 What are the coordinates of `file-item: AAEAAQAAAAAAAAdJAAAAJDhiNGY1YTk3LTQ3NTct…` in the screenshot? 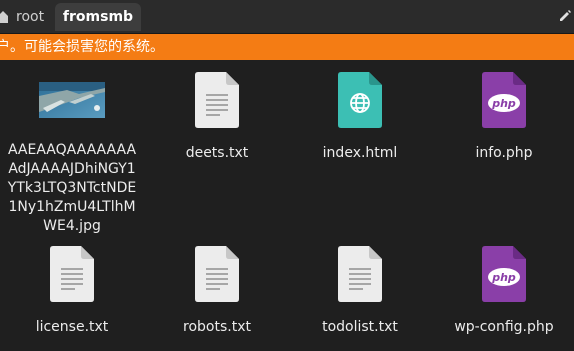 It's located at (72, 150).